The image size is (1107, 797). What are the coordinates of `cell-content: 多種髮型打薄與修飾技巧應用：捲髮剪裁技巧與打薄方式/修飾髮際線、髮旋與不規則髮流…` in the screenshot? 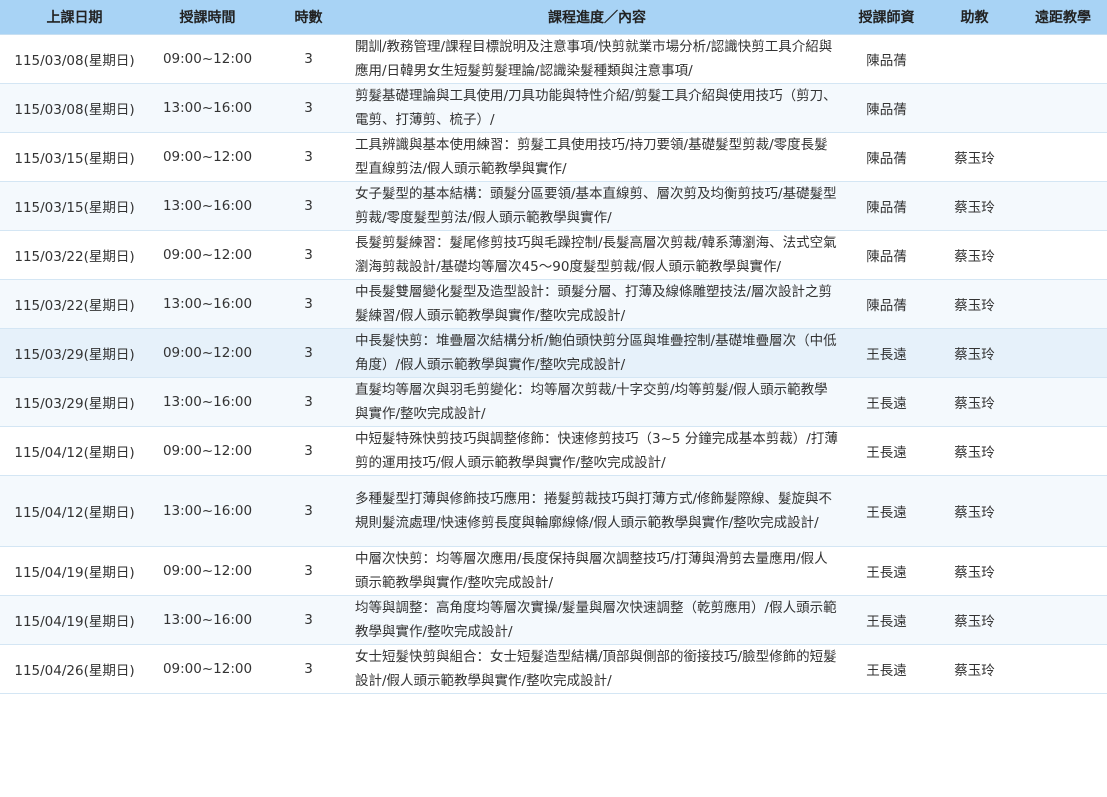 It's located at (597, 511).